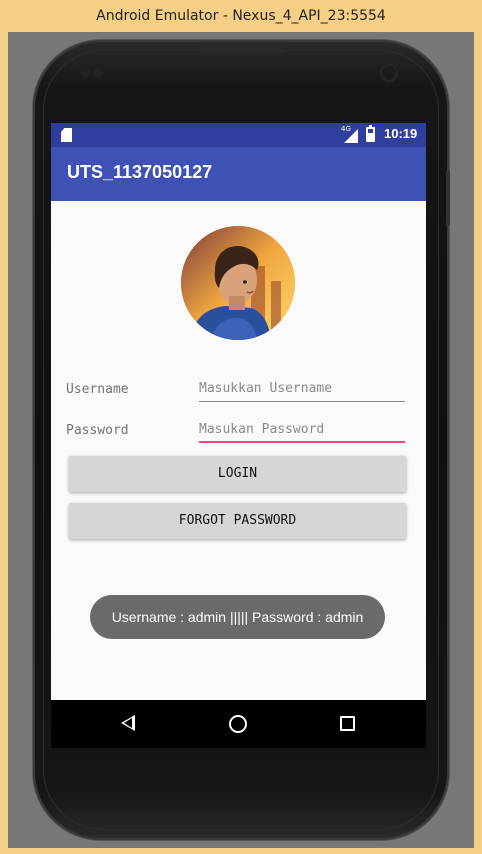  I want to click on username-input, so click(302, 390).